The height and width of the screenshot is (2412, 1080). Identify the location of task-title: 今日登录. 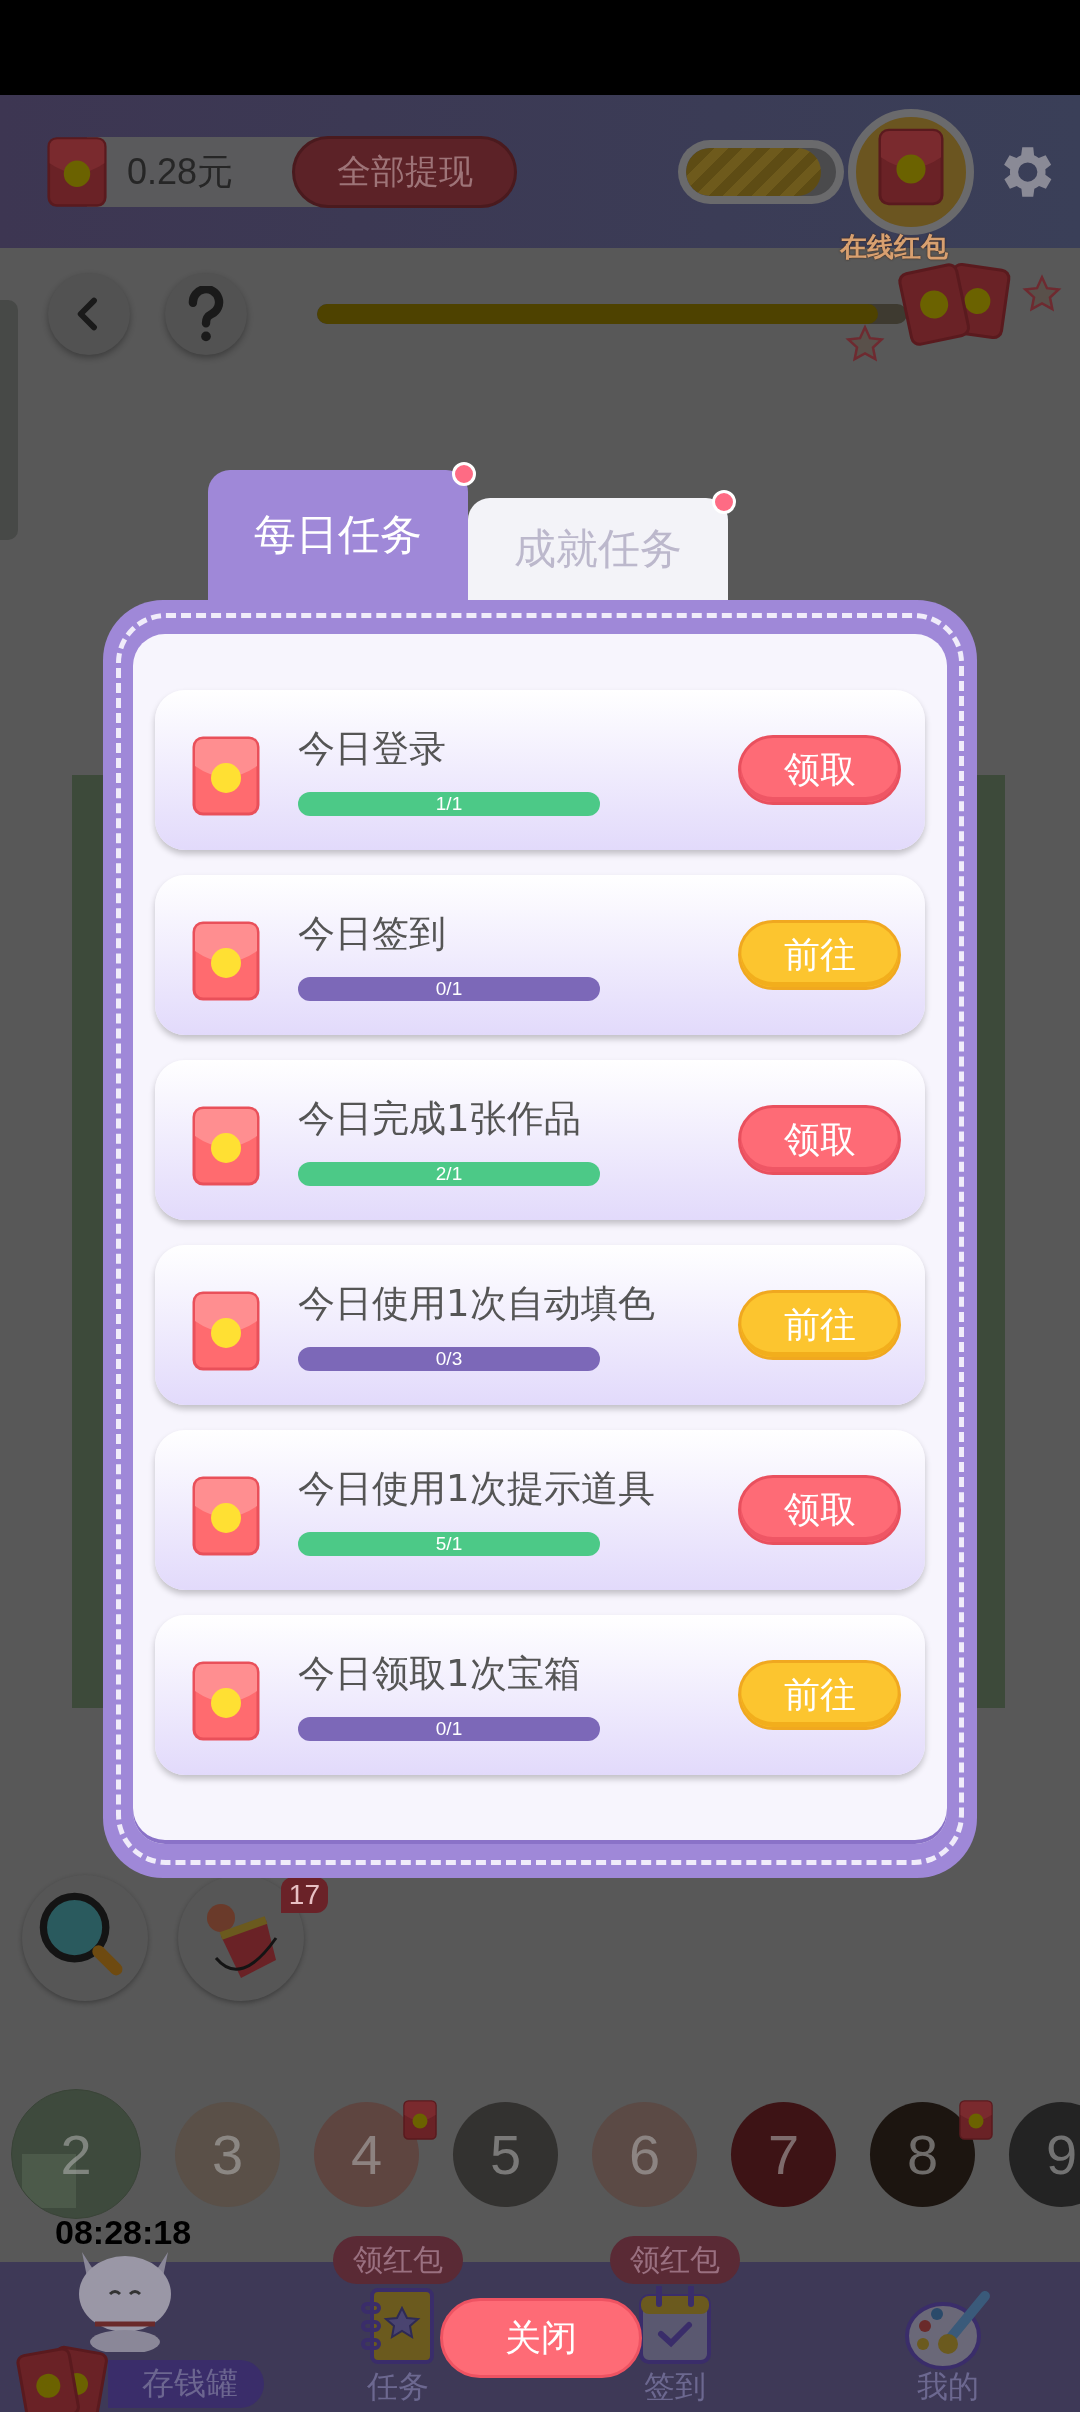
(372, 749).